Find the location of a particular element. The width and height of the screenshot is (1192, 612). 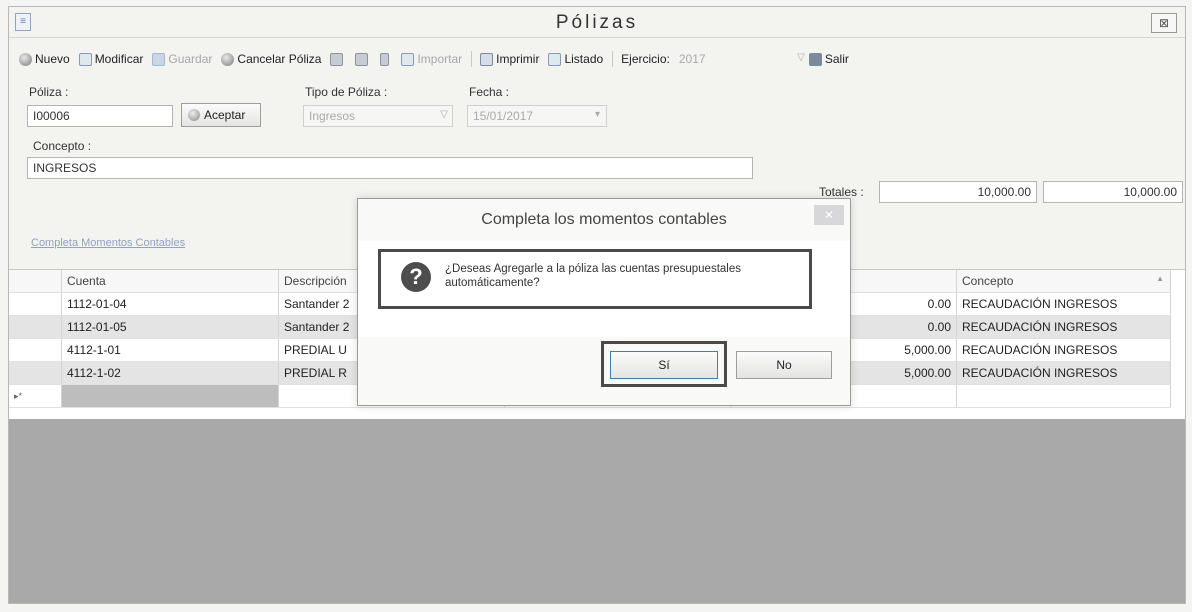

cancelar-label: Cancelar Póliza is located at coordinates (279, 59).